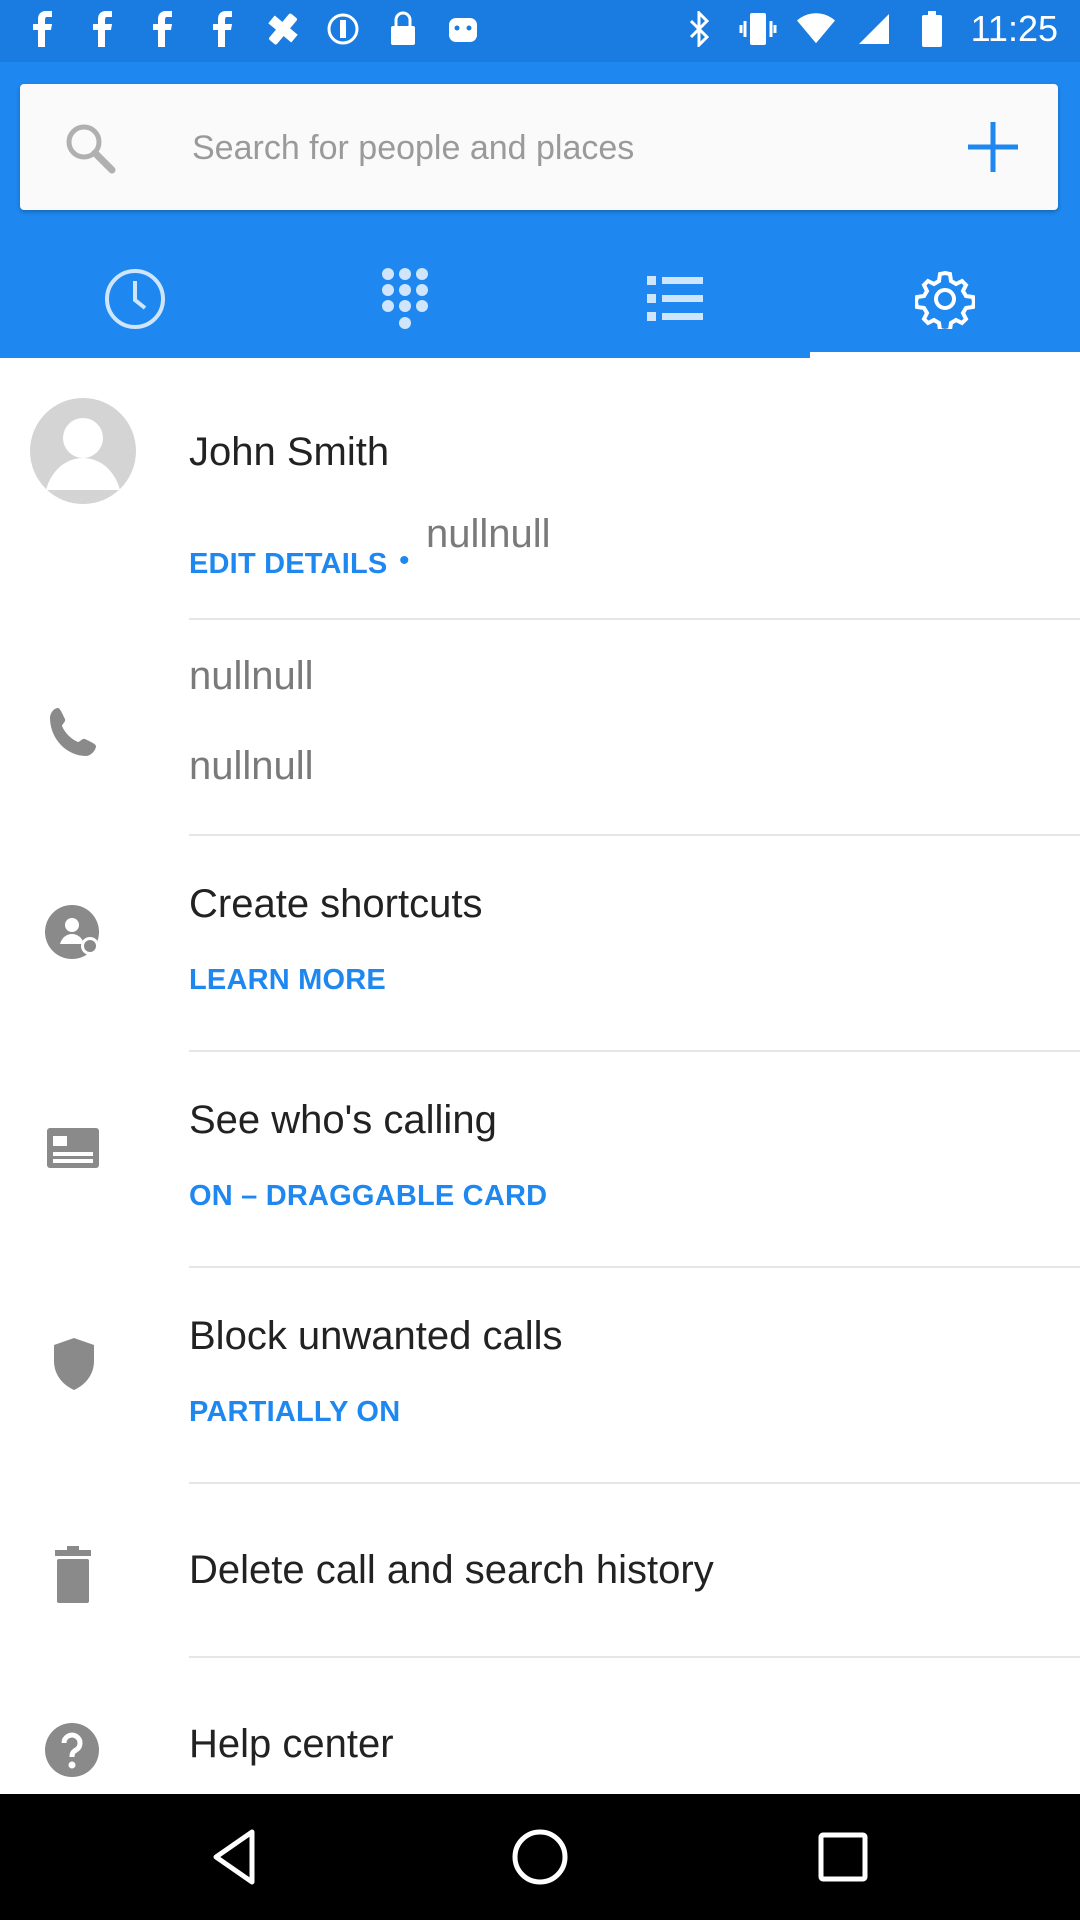 The height and width of the screenshot is (1920, 1080). Describe the element at coordinates (376, 1336) in the screenshot. I see `item-title: Block unwanted calls` at that location.